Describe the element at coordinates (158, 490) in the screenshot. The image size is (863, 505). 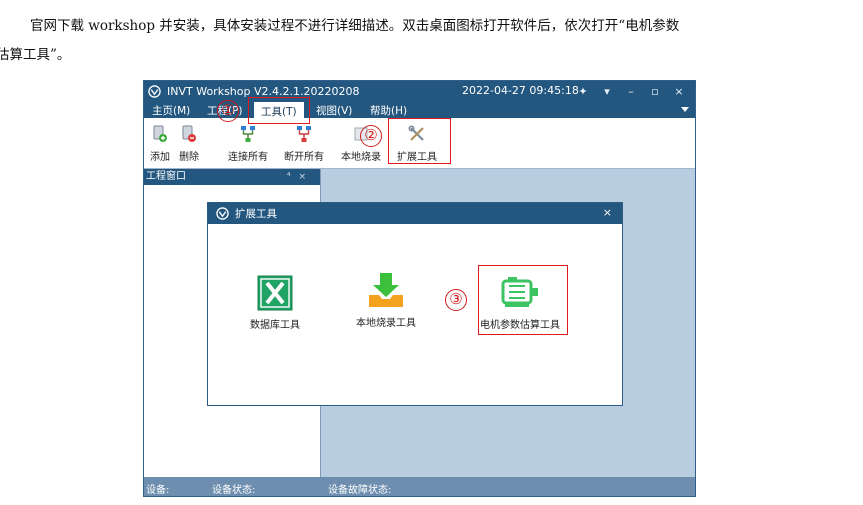
I see `status-device: 设备:` at that location.